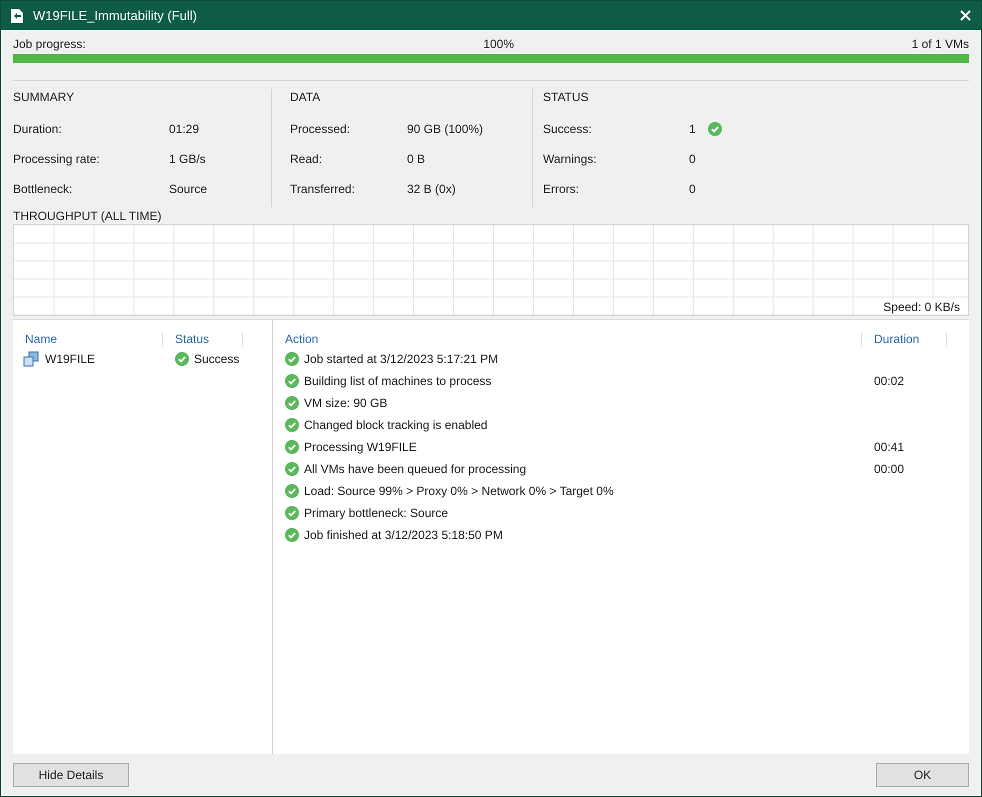 The height and width of the screenshot is (797, 982). Describe the element at coordinates (573, 339) in the screenshot. I see `column-header: Action` at that location.